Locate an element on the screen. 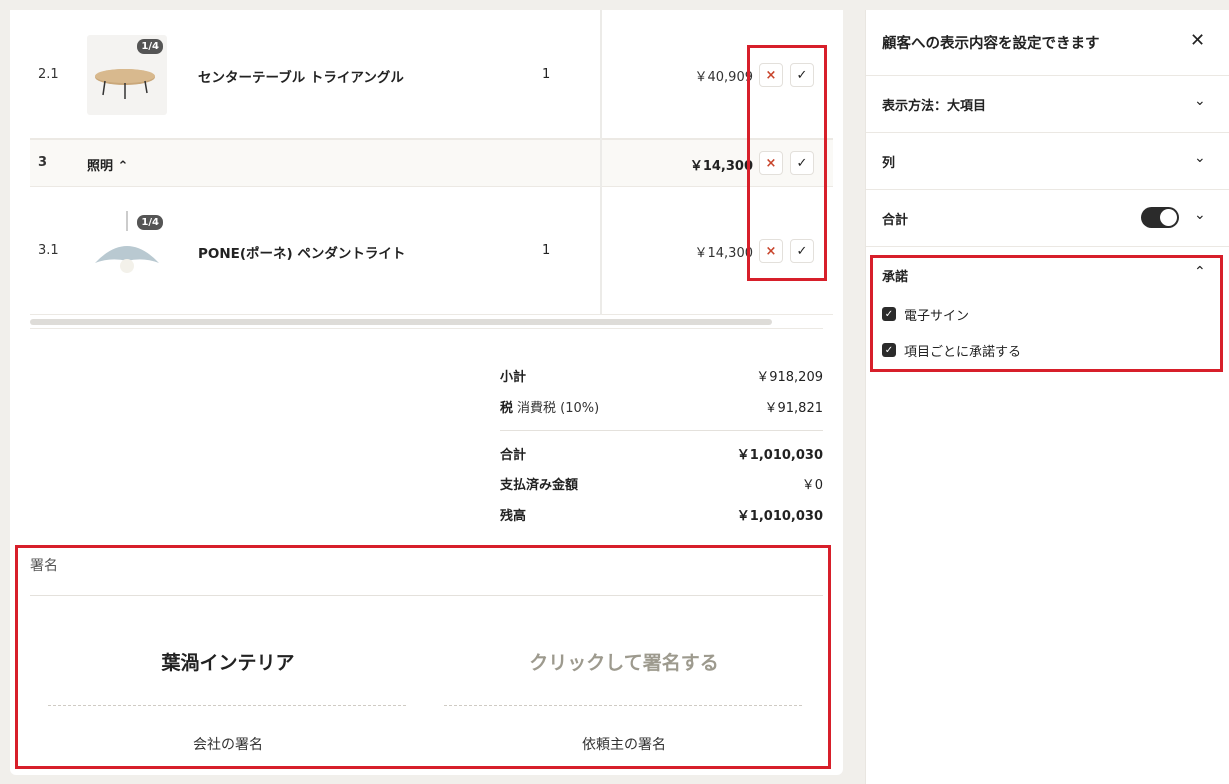  section-display-method: 表示方法：大項目 ⌄ is located at coordinates (1047, 103).